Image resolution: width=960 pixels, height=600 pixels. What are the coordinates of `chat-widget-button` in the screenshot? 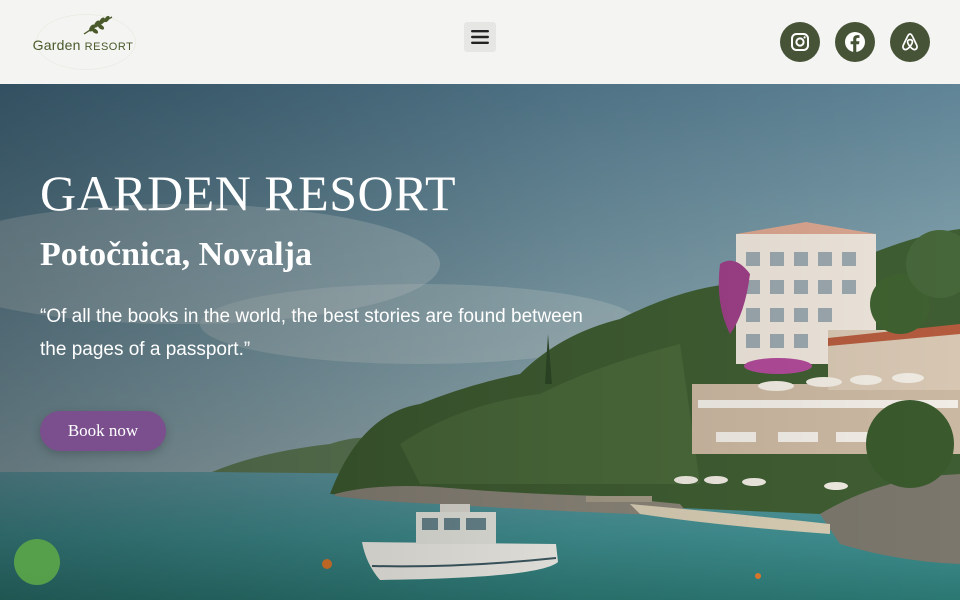 It's located at (37, 562).